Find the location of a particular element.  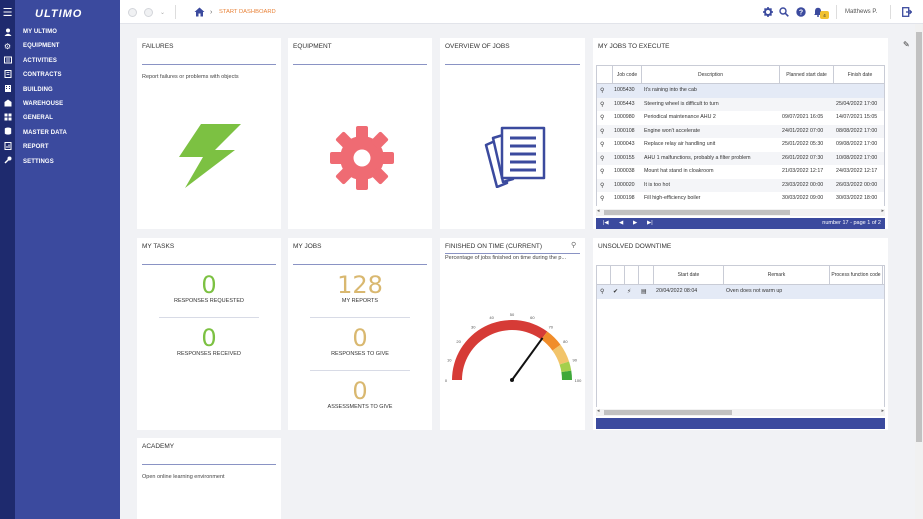

sidebar-item-building: BUILDING is located at coordinates (67, 90).